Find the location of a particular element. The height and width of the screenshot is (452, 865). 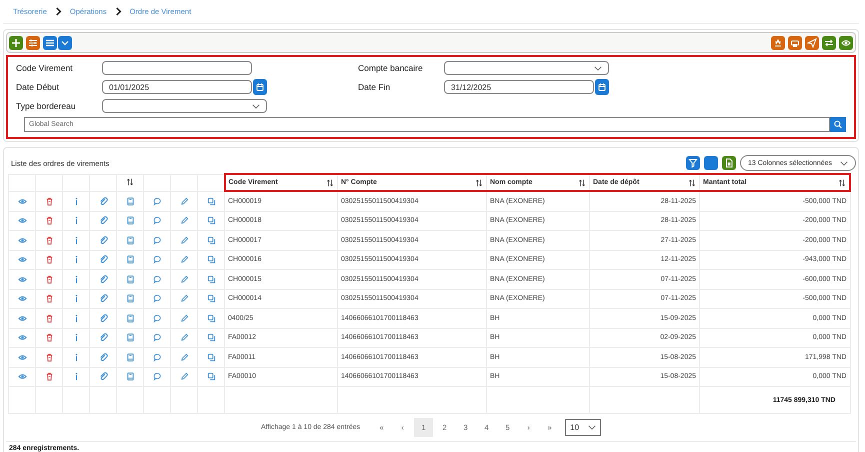

page-size-select: 10 is located at coordinates (583, 427).